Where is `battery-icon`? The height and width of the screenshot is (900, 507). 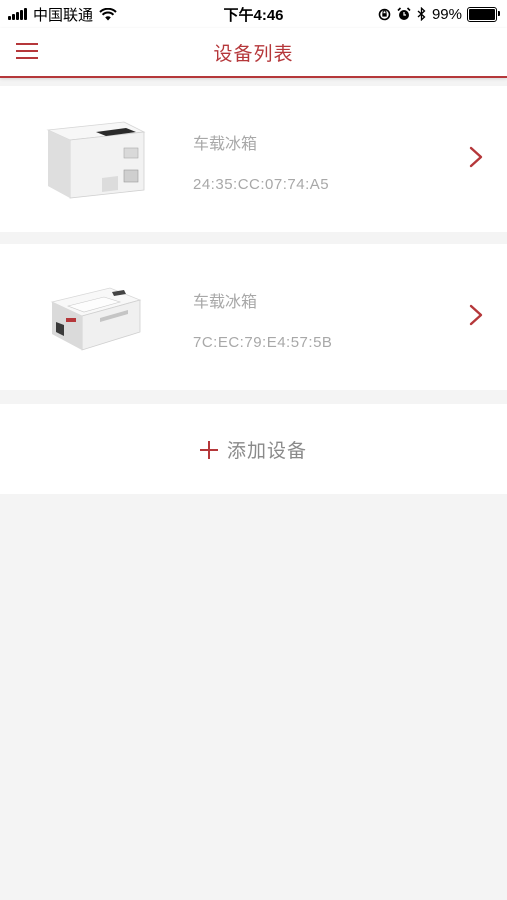 battery-icon is located at coordinates (483, 14).